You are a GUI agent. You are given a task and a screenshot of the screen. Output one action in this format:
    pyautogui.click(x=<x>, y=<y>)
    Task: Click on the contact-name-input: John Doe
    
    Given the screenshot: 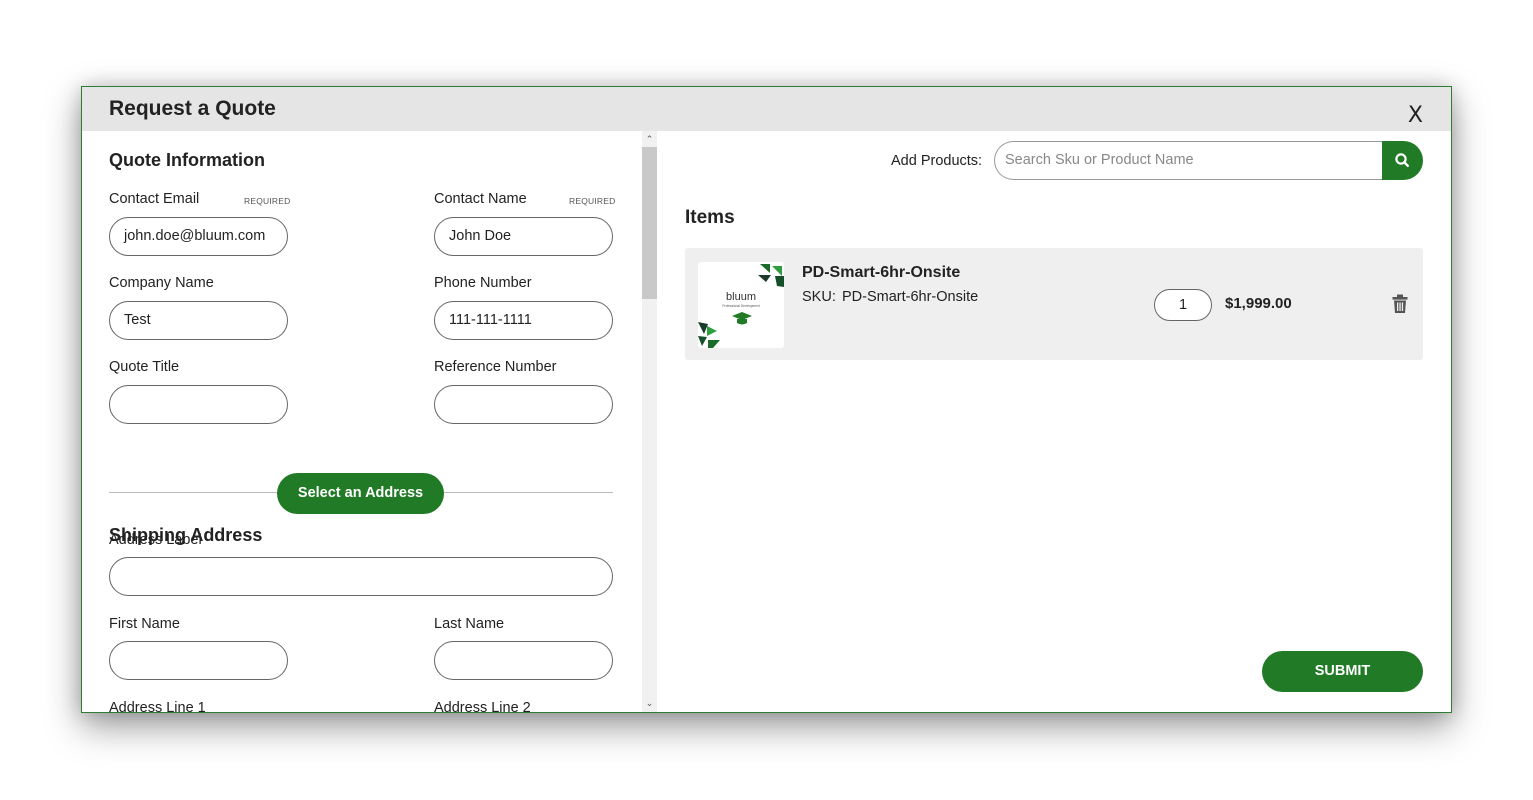 What is the action you would take?
    pyautogui.click(x=523, y=236)
    